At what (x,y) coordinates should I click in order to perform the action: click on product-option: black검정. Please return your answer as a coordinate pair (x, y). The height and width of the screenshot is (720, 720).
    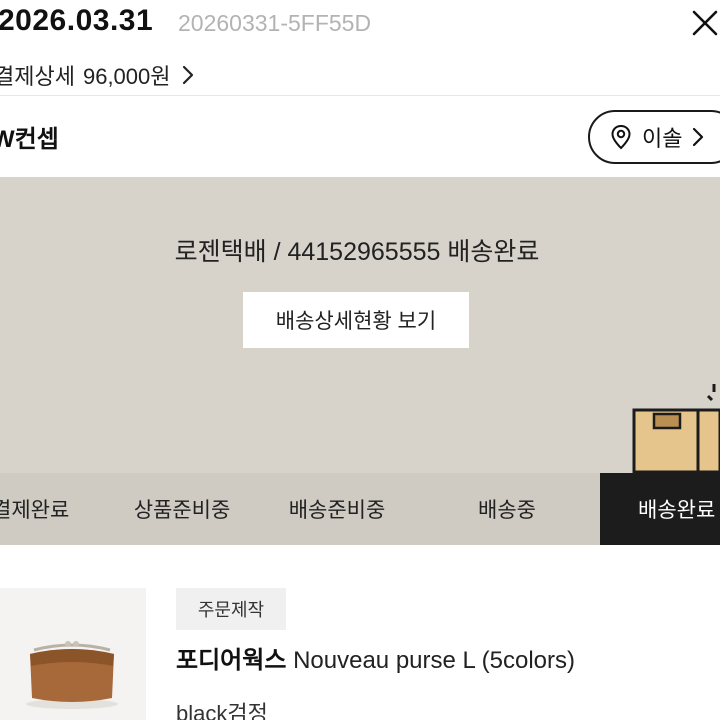
    Looking at the image, I should click on (222, 710).